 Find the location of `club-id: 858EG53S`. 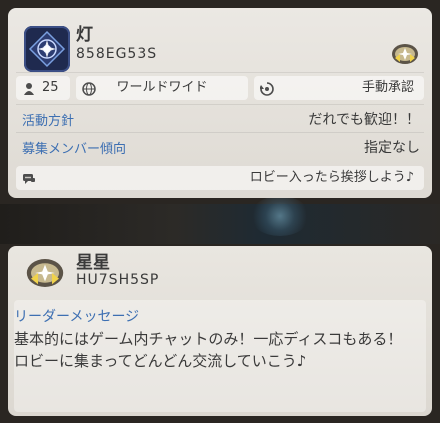

club-id: 858EG53S is located at coordinates (117, 54).